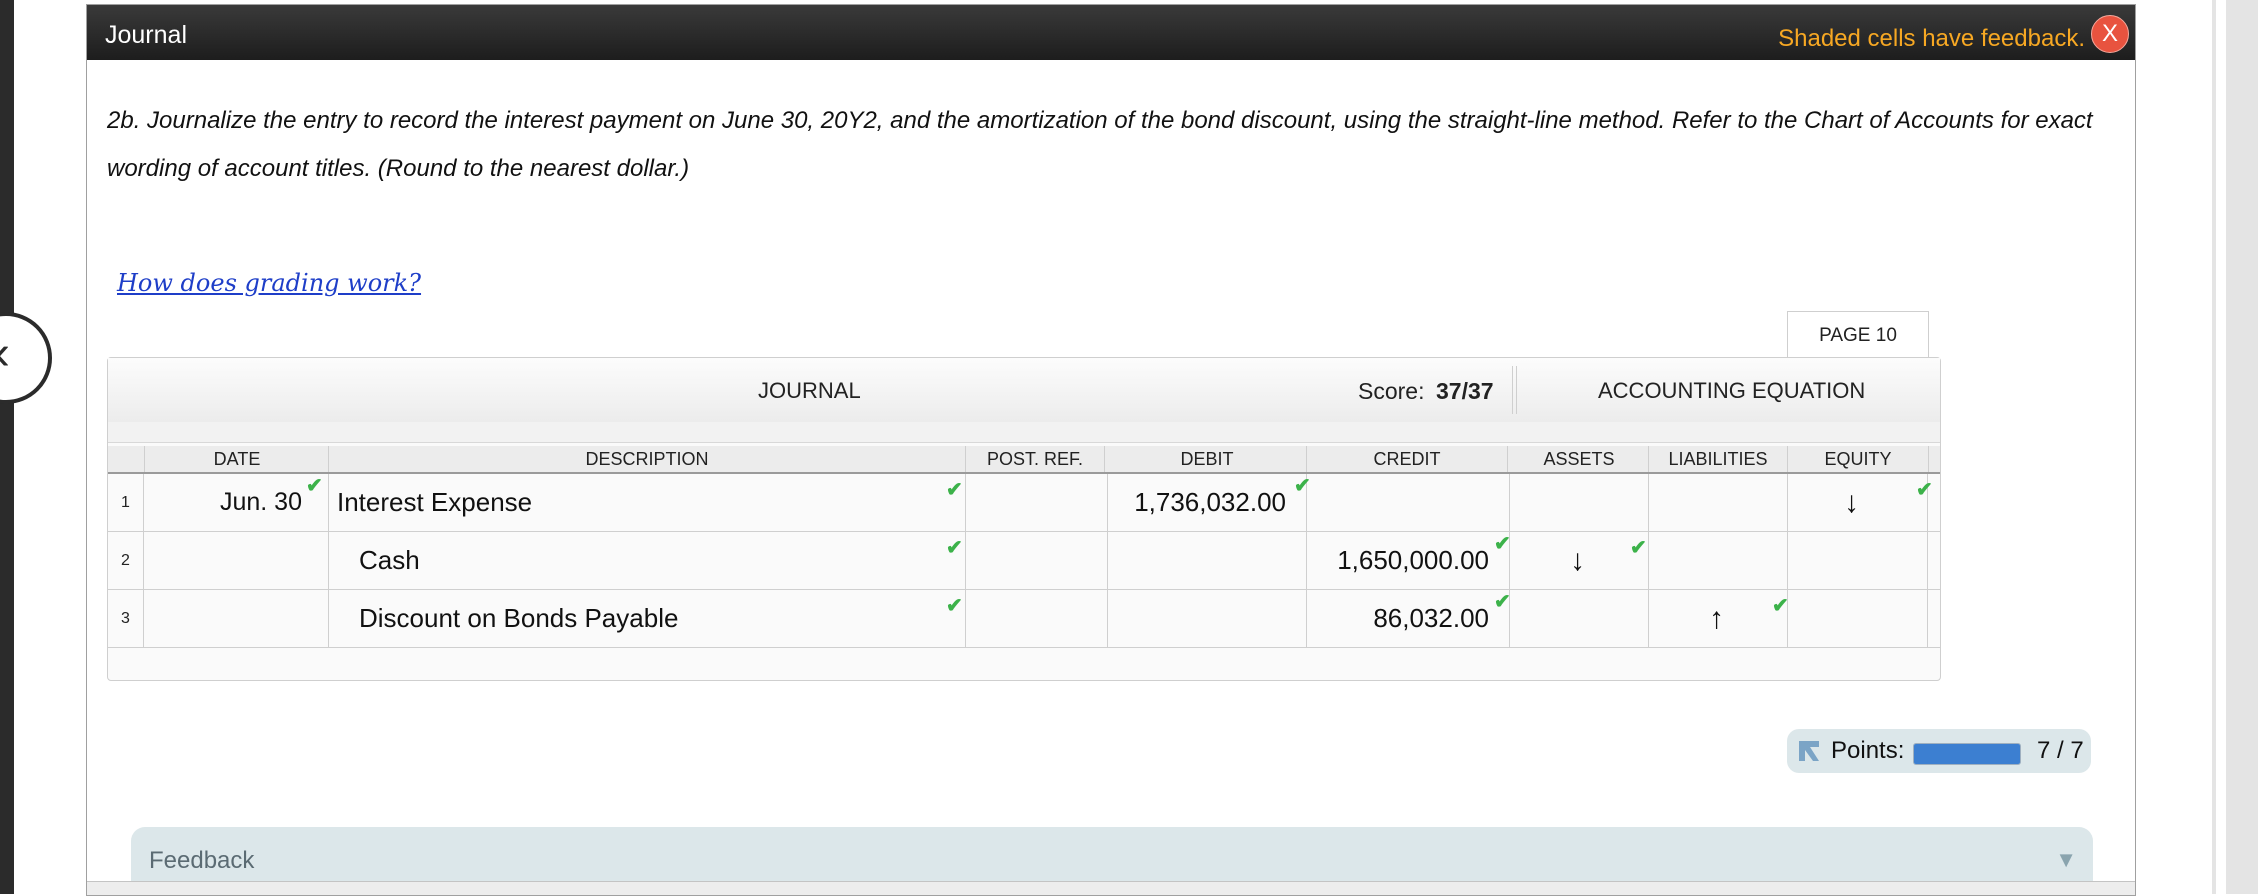 Image resolution: width=2258 pixels, height=896 pixels. Describe the element at coordinates (1207, 459) in the screenshot. I see `col-debit: DEBIT` at that location.